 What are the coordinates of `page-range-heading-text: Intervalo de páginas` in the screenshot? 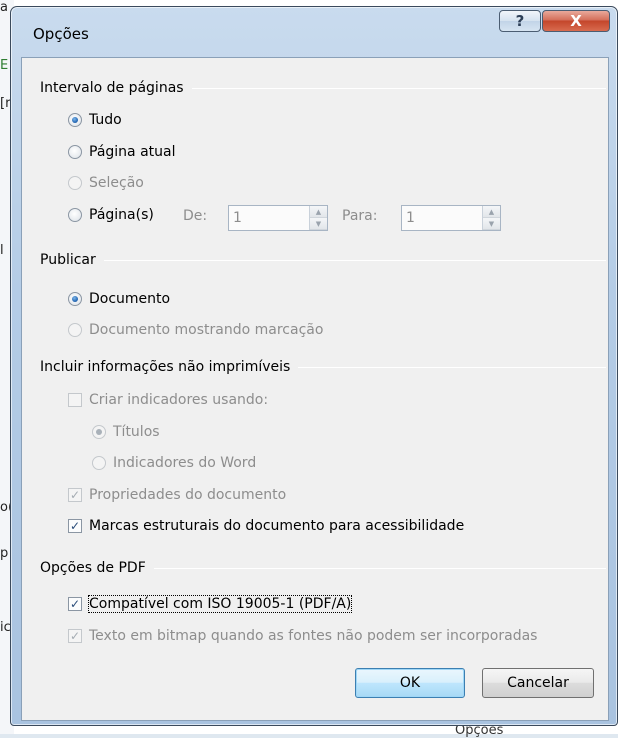 It's located at (112, 88).